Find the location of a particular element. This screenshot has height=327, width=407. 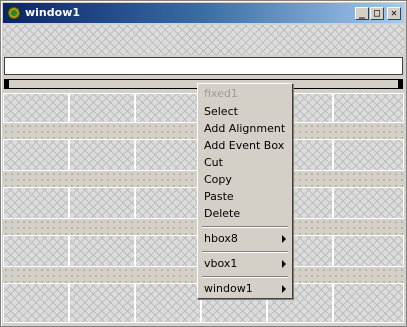

menu-item-cut: Cut is located at coordinates (213, 163).